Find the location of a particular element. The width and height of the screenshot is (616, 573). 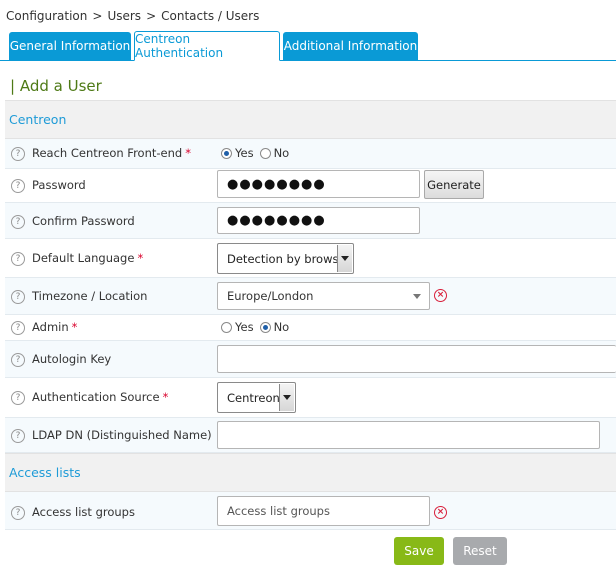

tab-centreon-authentication: Centreon Authentication is located at coordinates (207, 46).